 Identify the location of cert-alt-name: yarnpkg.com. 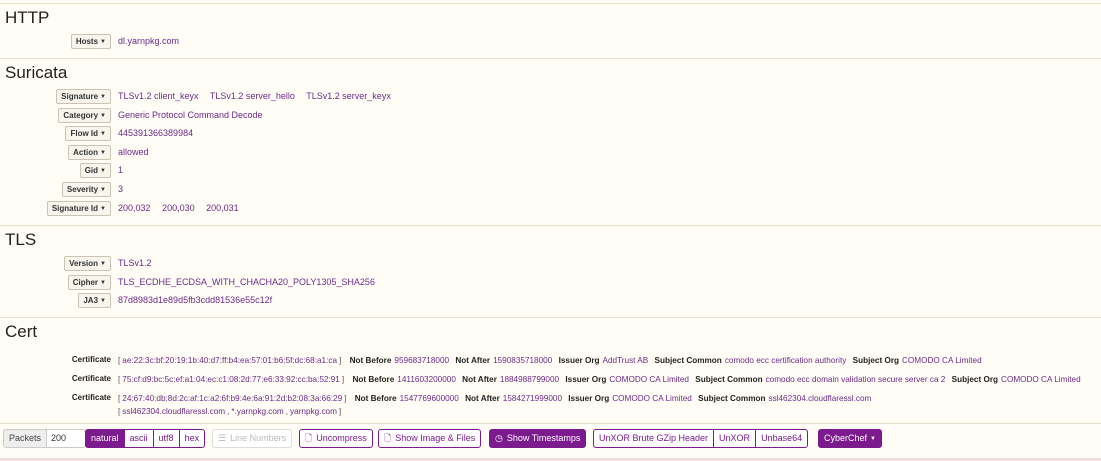
(313, 411).